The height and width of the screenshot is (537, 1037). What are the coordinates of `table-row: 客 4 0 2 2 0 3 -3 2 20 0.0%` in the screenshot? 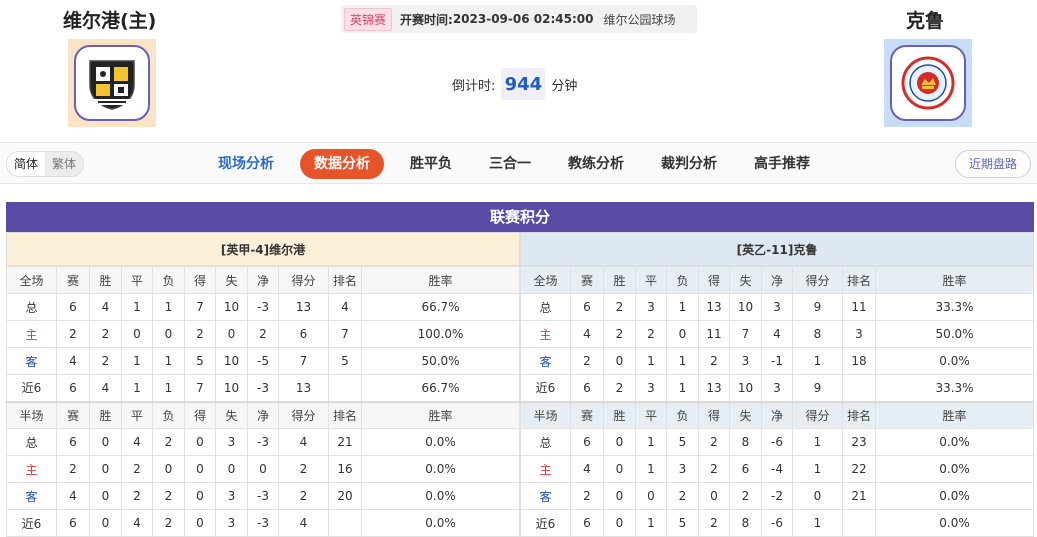 It's located at (263, 496).